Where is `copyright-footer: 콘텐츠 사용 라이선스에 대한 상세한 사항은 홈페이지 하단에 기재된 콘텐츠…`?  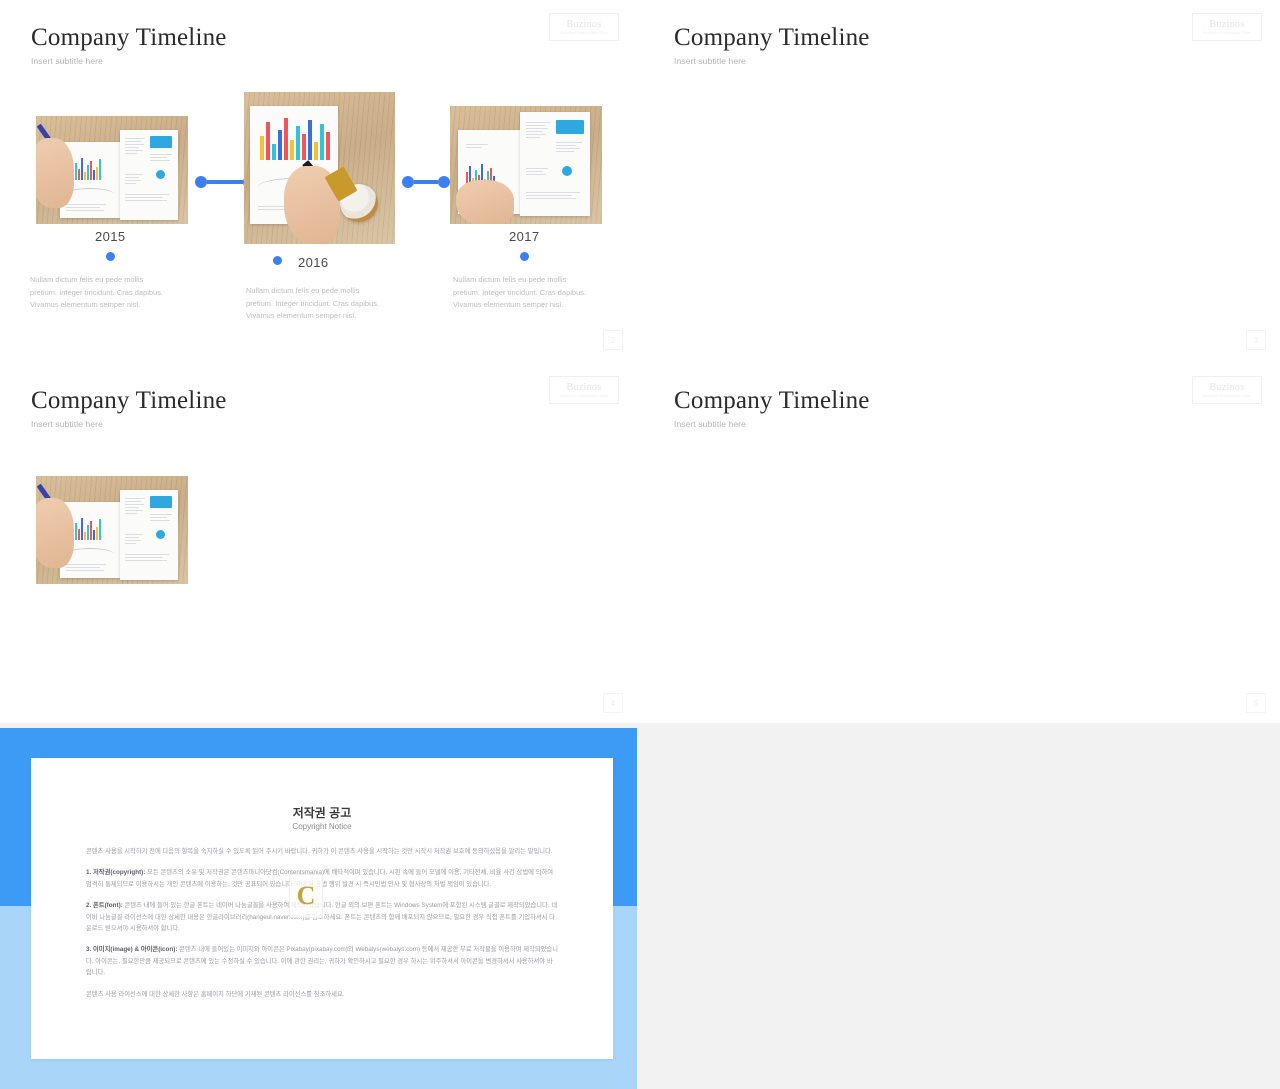 copyright-footer: 콘텐츠 사용 라이선스에 대한 상세한 사항은 홈페이지 하단에 기재된 콘텐츠… is located at coordinates (215, 994).